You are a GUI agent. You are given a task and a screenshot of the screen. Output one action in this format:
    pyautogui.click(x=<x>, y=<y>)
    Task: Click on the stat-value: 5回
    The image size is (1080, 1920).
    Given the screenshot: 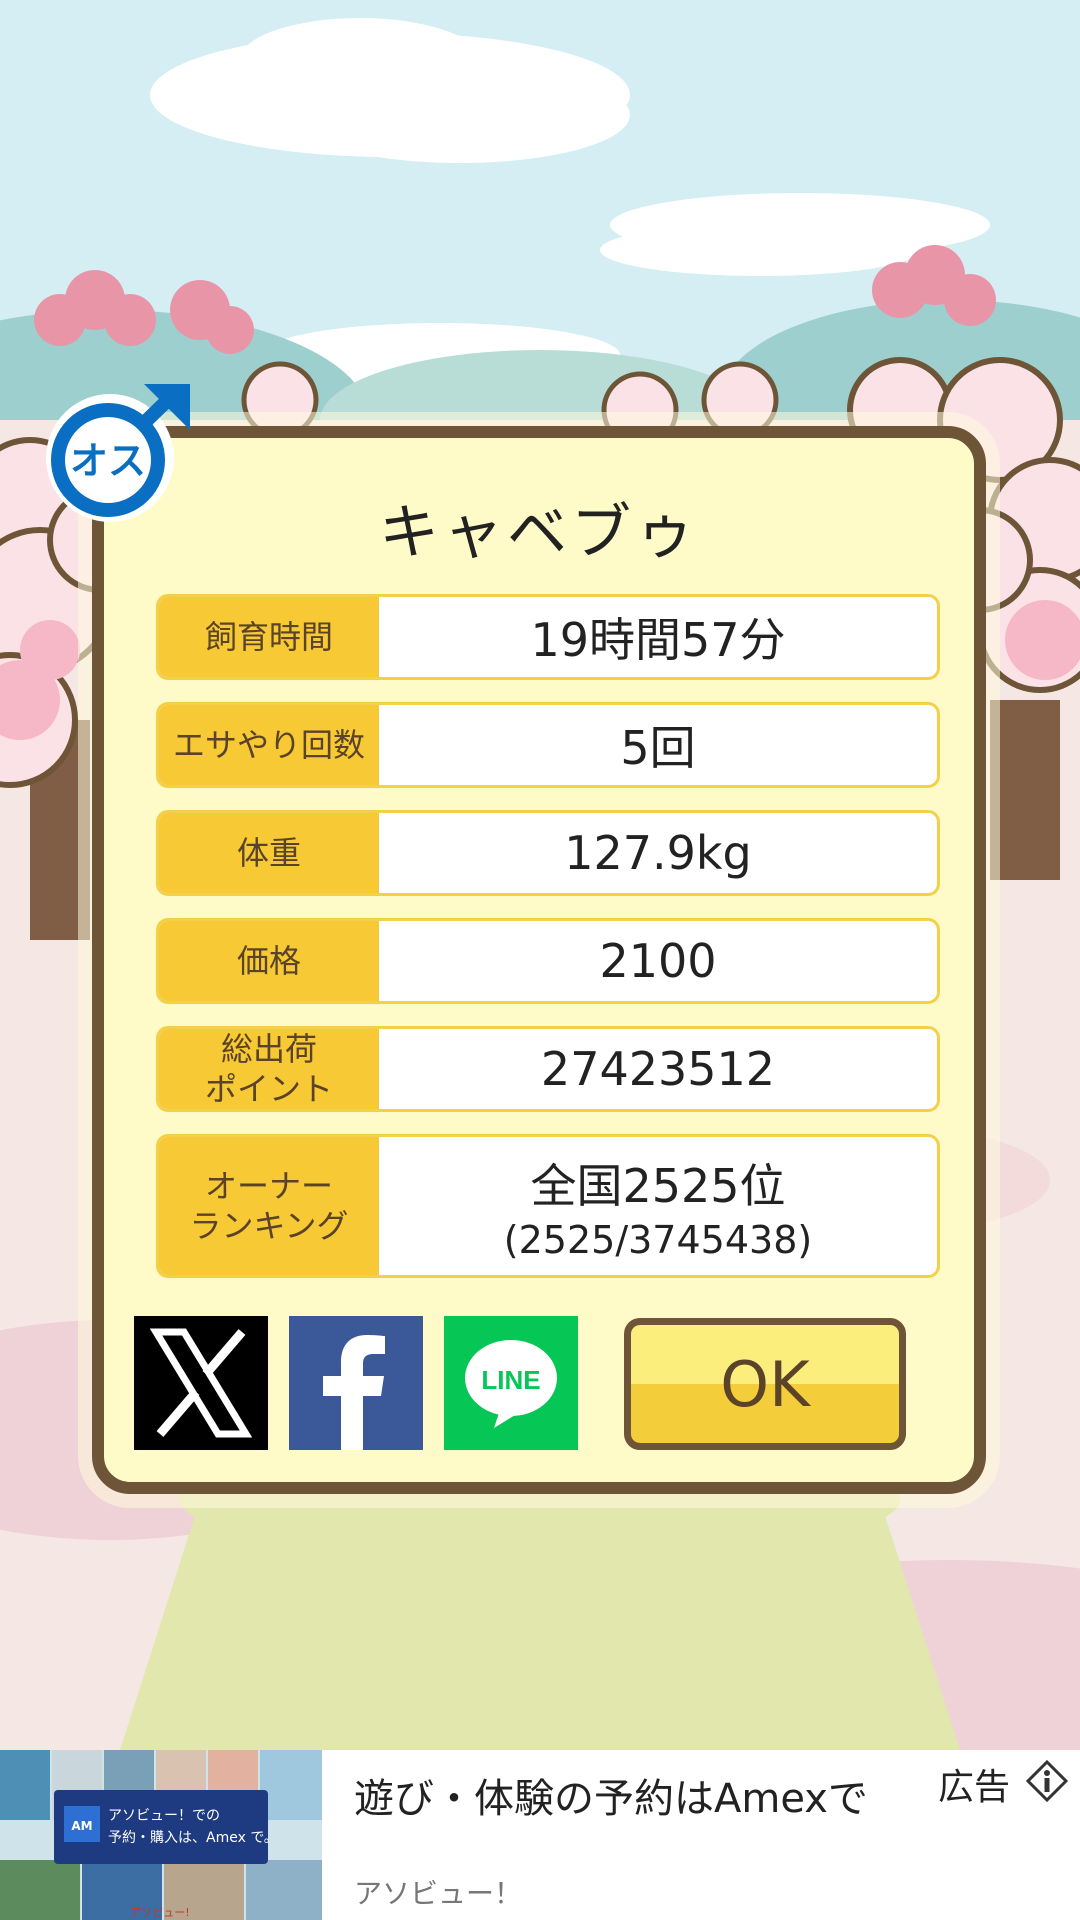 What is the action you would take?
    pyautogui.click(x=658, y=748)
    